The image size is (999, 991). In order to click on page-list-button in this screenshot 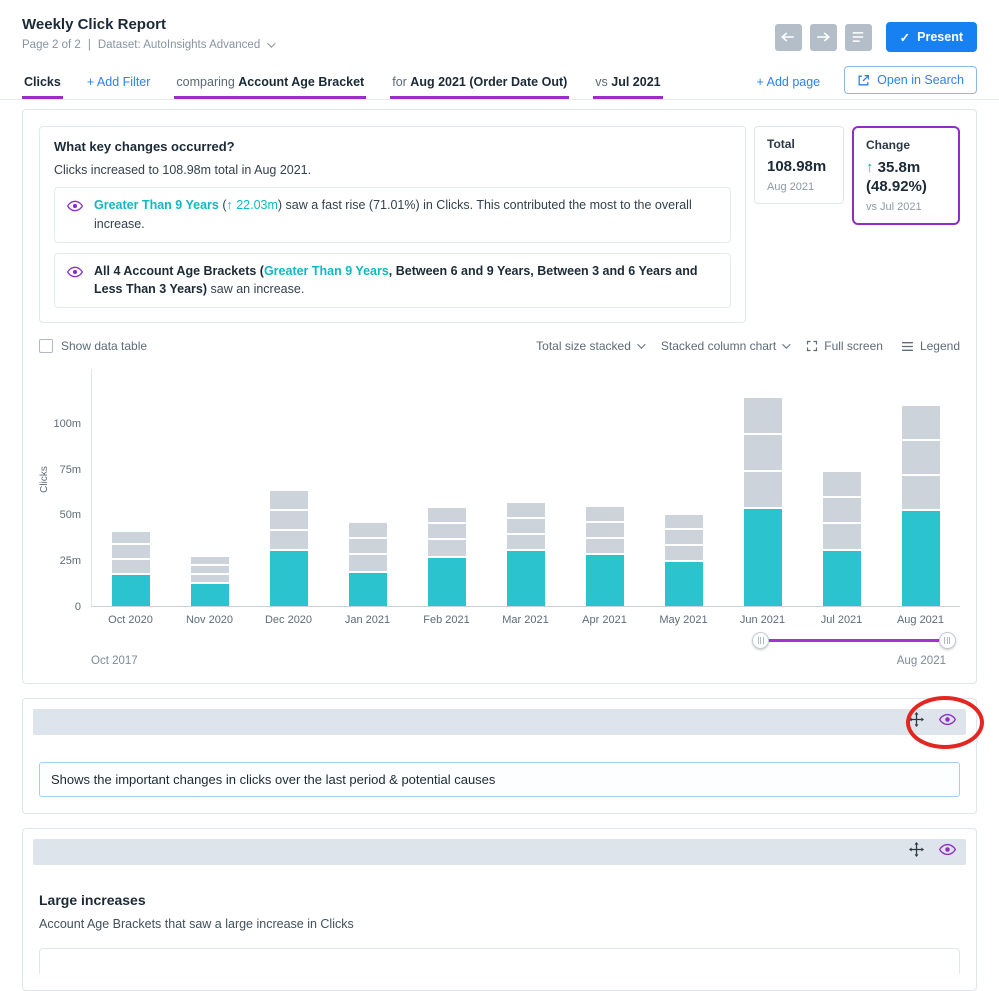, I will do `click(858, 37)`.